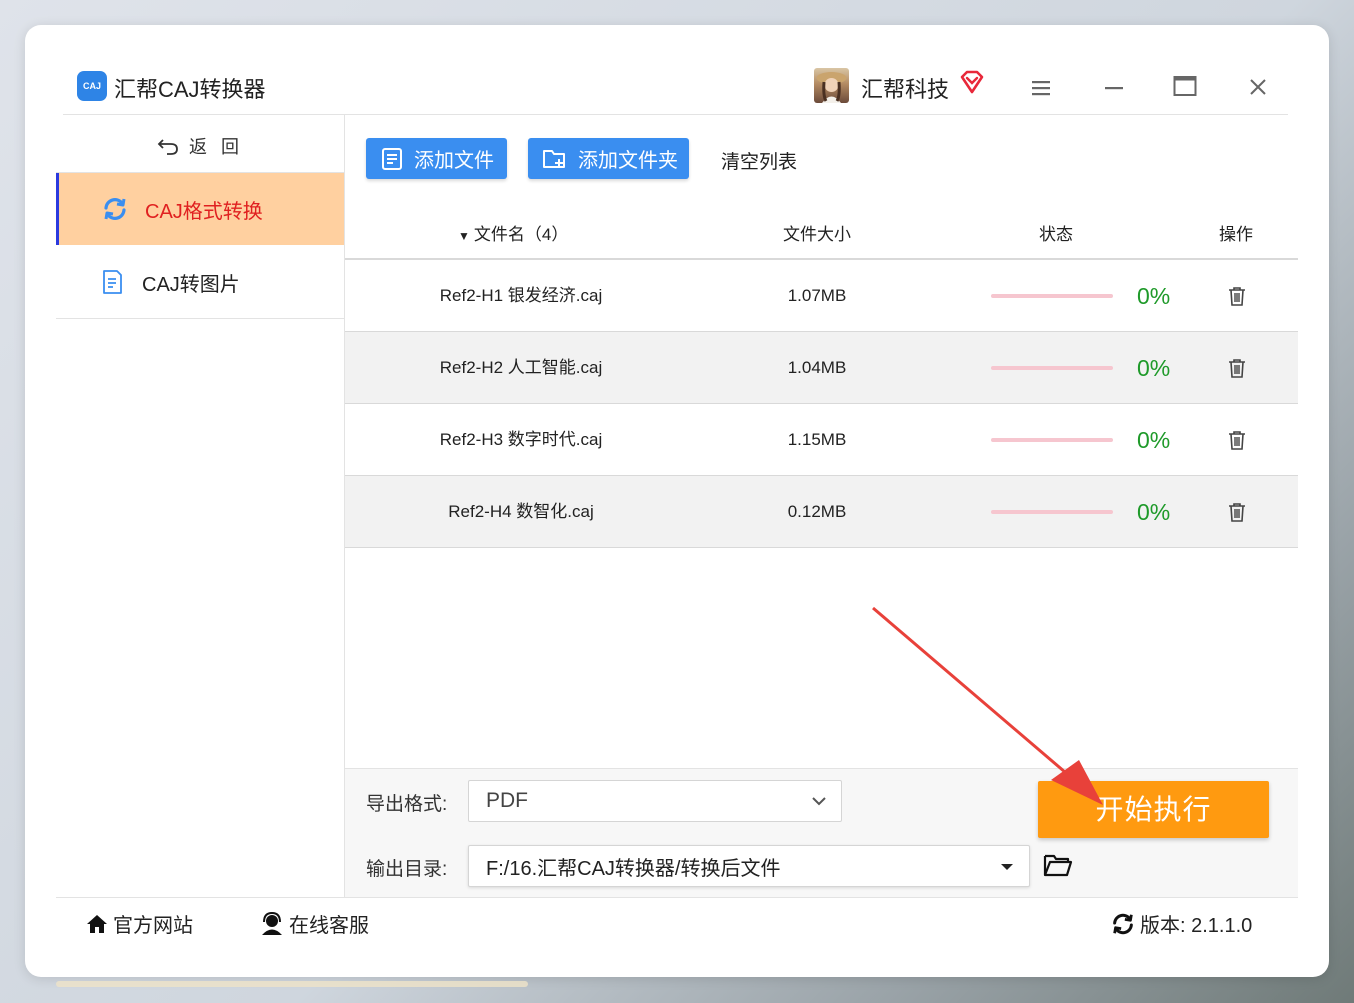  What do you see at coordinates (817, 511) in the screenshot?
I see `file-size: 0.12MB` at bounding box center [817, 511].